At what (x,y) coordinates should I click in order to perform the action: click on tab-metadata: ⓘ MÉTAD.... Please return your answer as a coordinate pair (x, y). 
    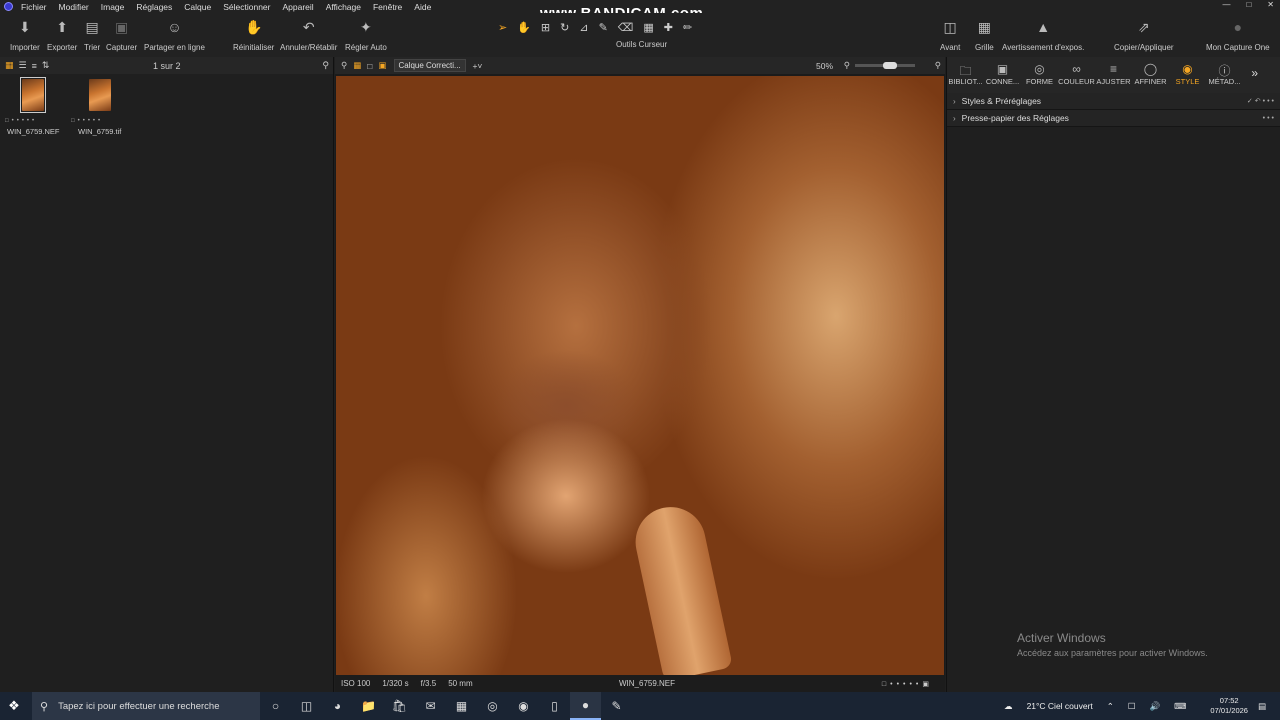
    Looking at the image, I should click on (1224, 71).